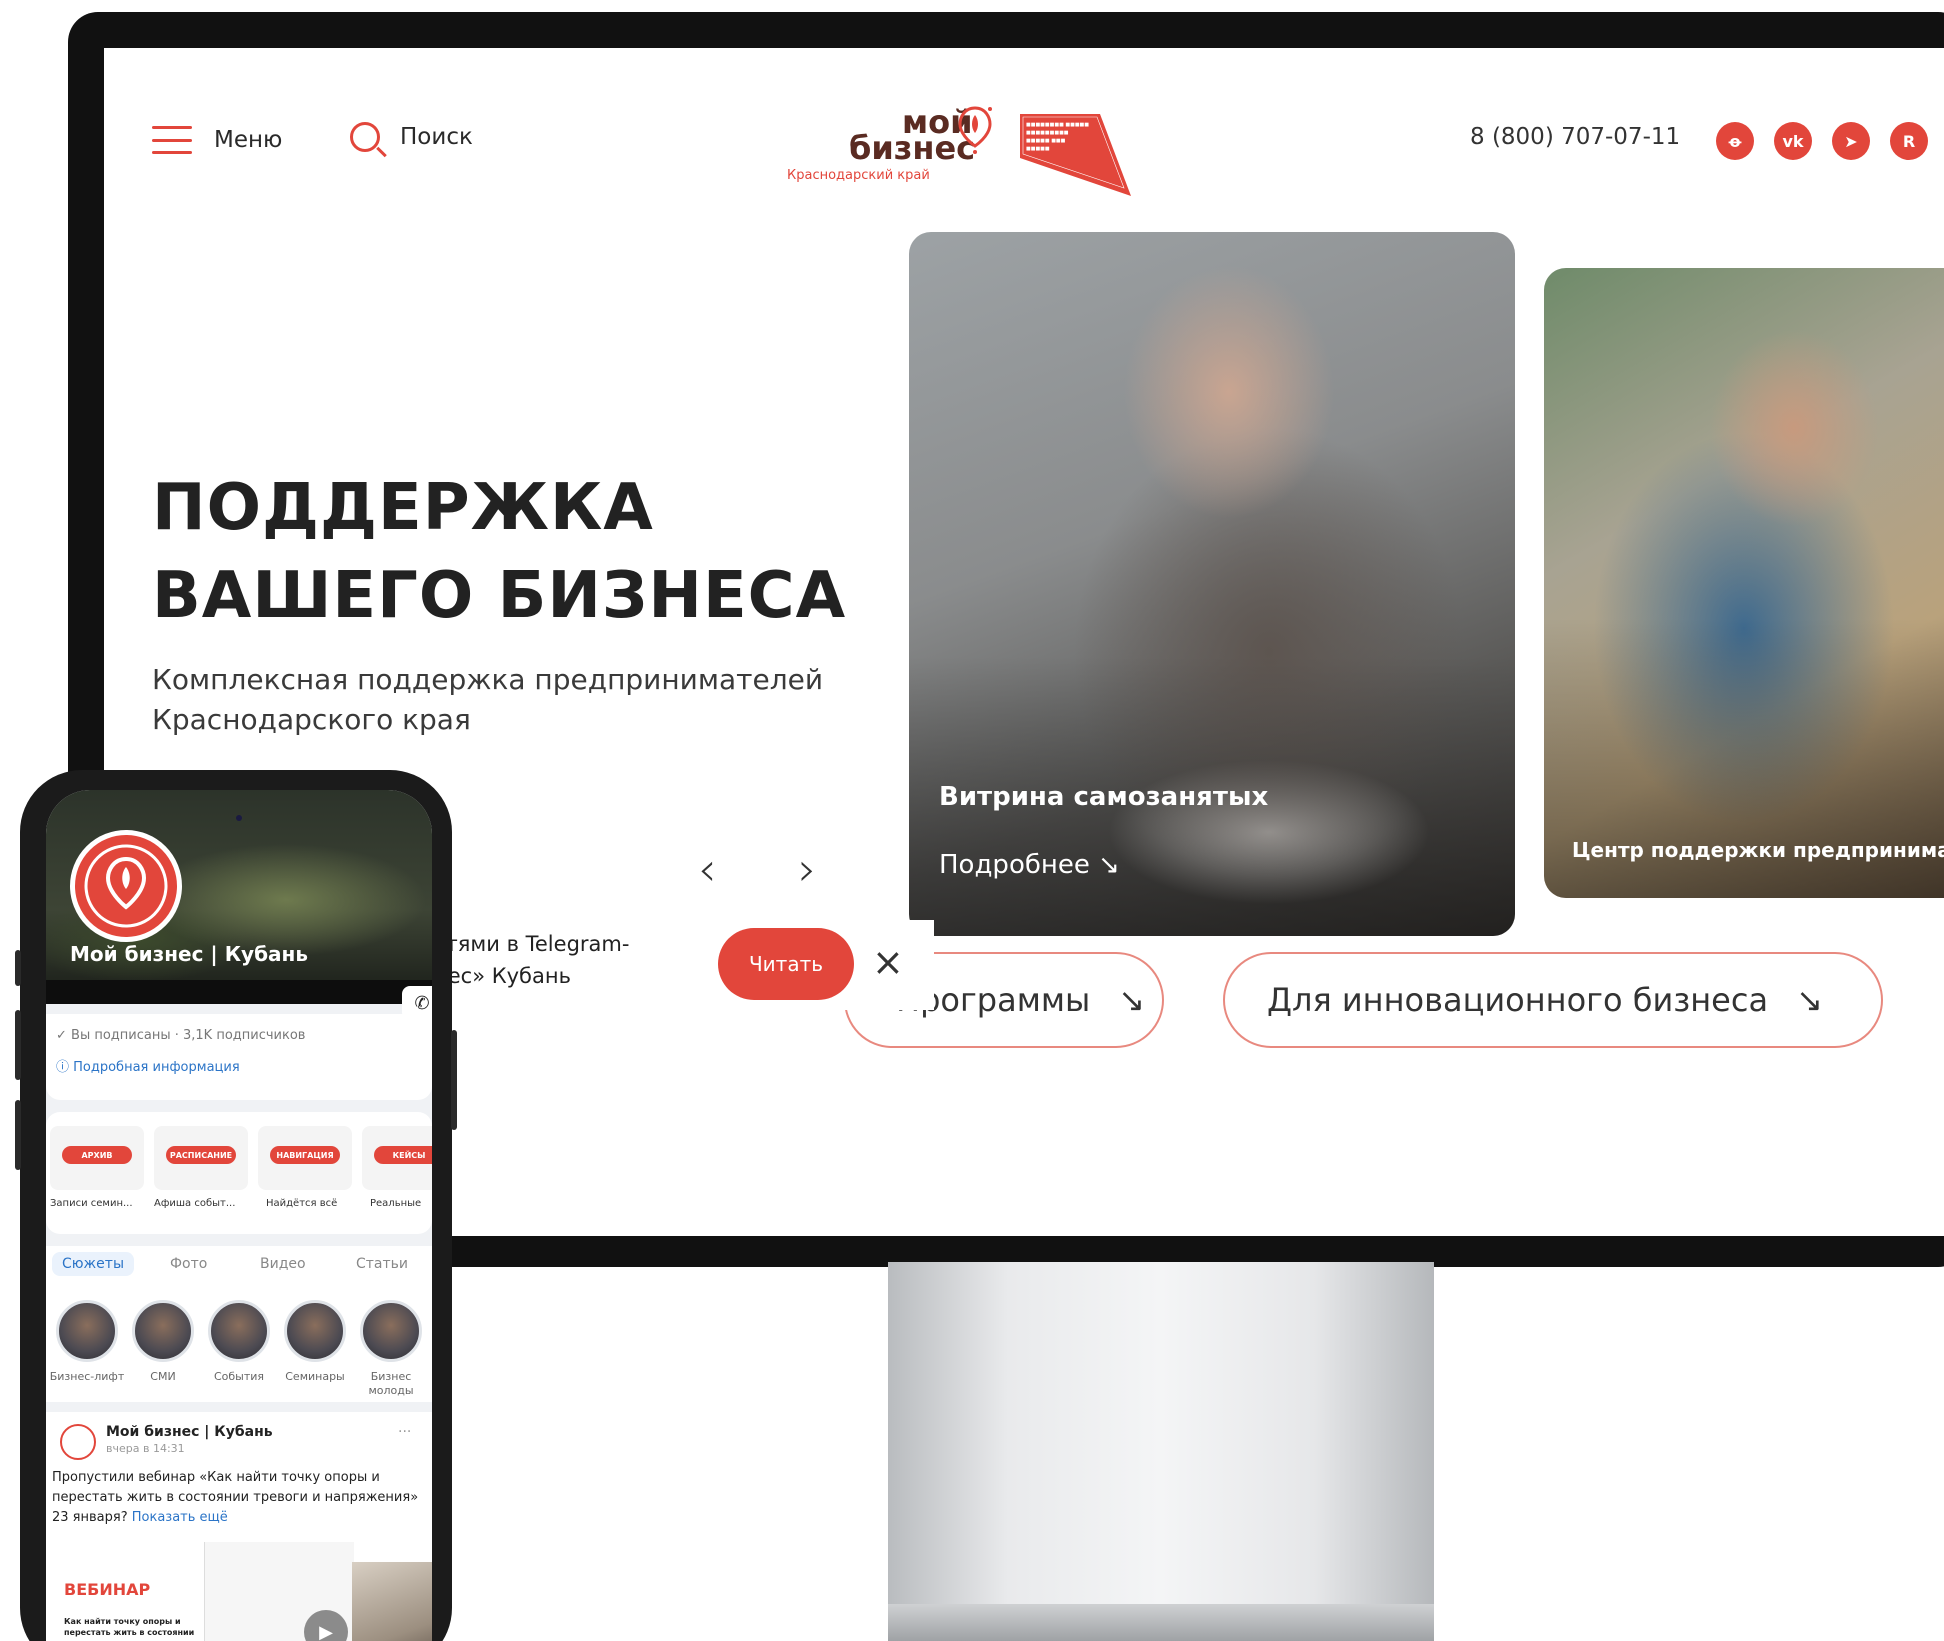 This screenshot has width=1944, height=1641. I want to click on story-caption: СМИ, so click(163, 1376).